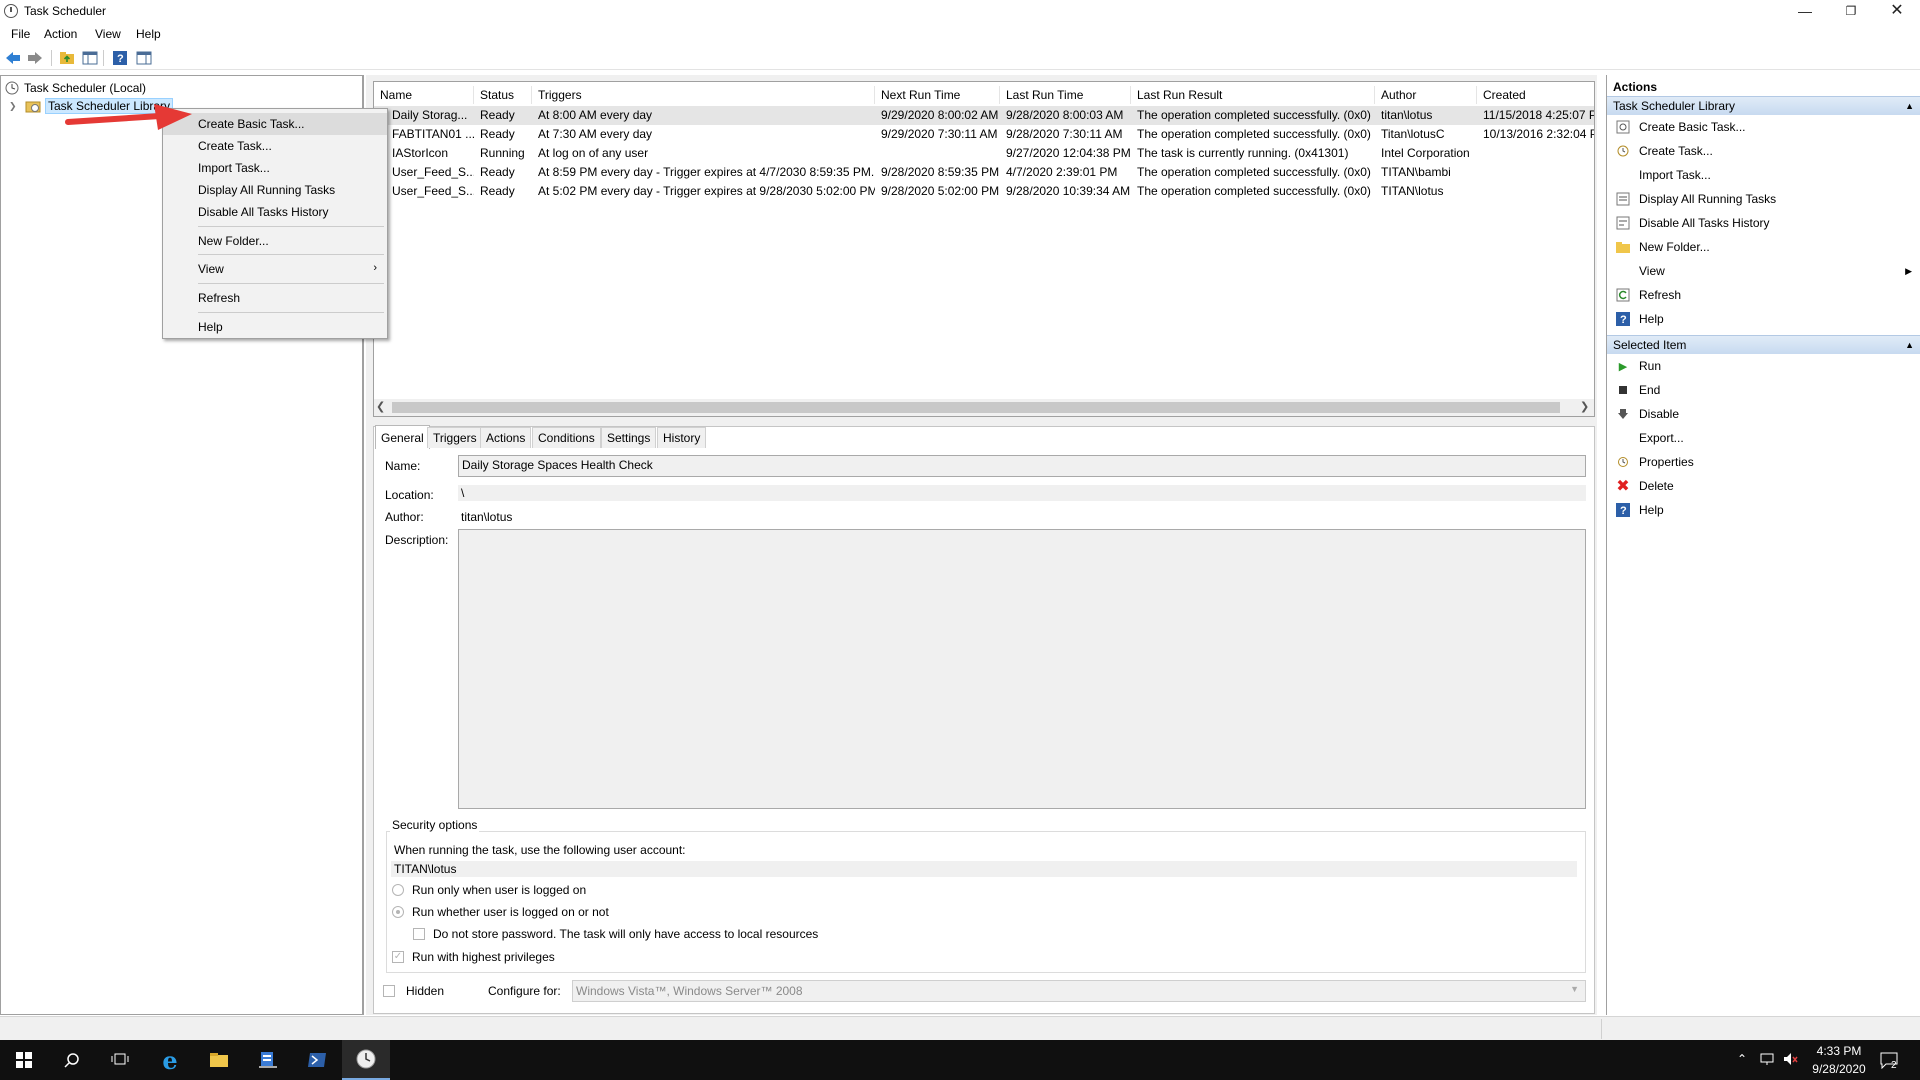 This screenshot has width=1920, height=1080. What do you see at coordinates (219, 1060) in the screenshot?
I see `file-explorer-icon` at bounding box center [219, 1060].